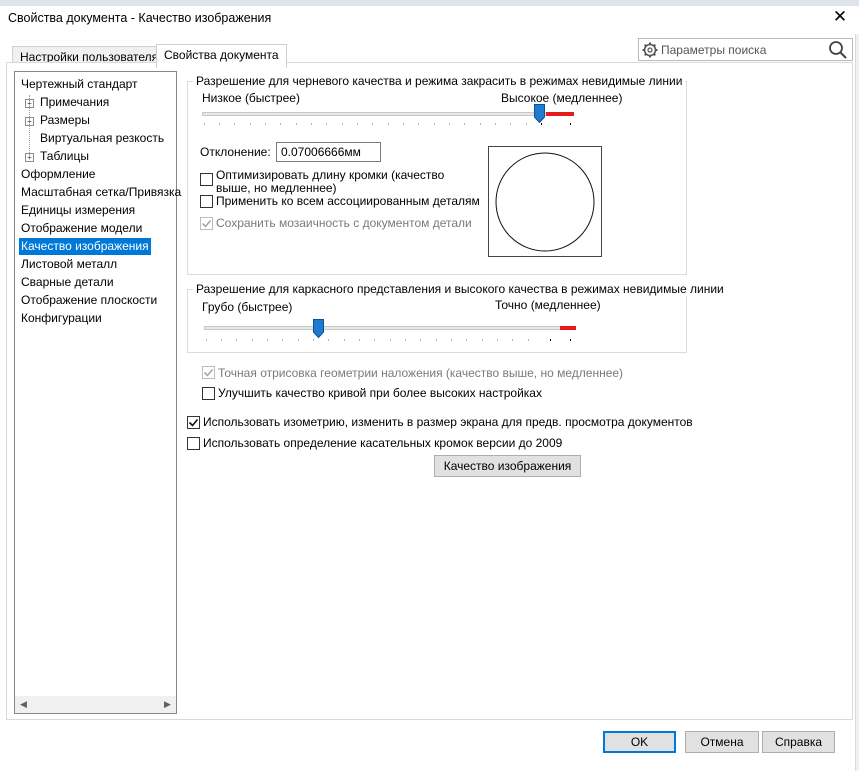  I want to click on tree-item-detailing: Оформление, so click(58, 174).